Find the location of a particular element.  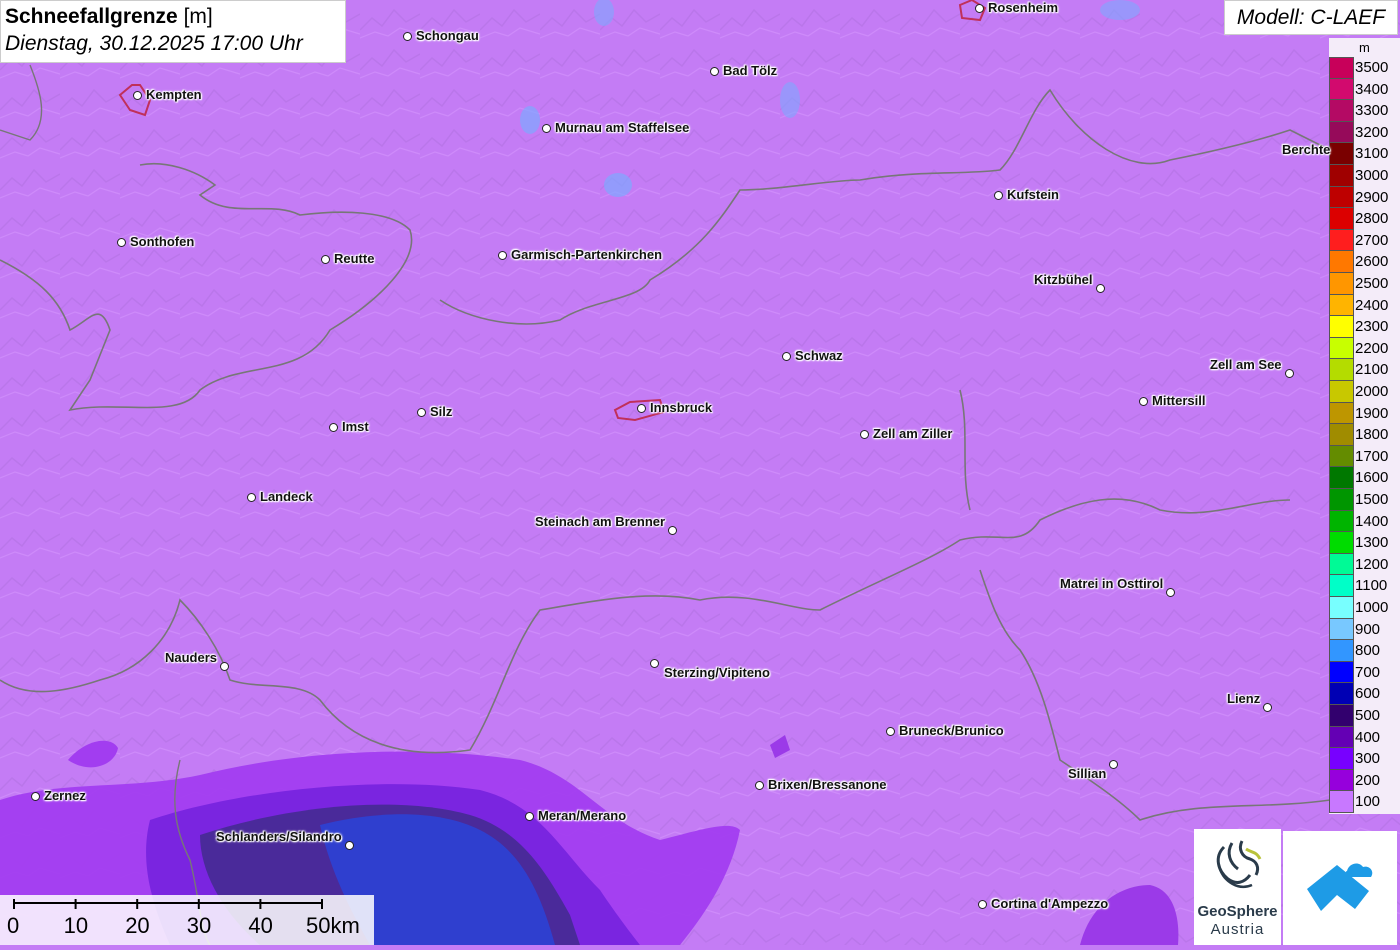

weather-app-logo is located at coordinates (1340, 888).